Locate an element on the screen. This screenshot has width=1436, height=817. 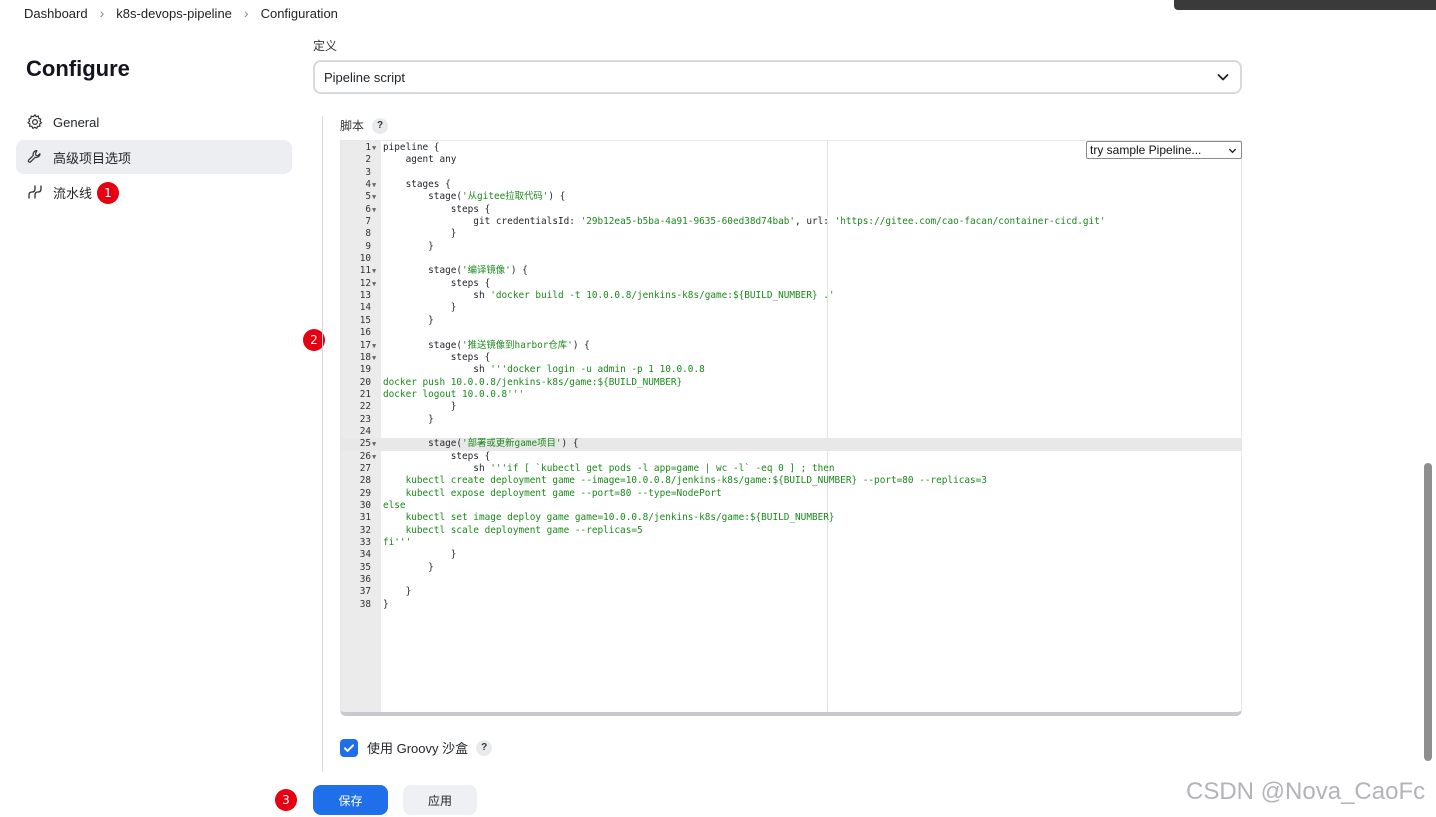
code-text: else is located at coordinates (394, 505).